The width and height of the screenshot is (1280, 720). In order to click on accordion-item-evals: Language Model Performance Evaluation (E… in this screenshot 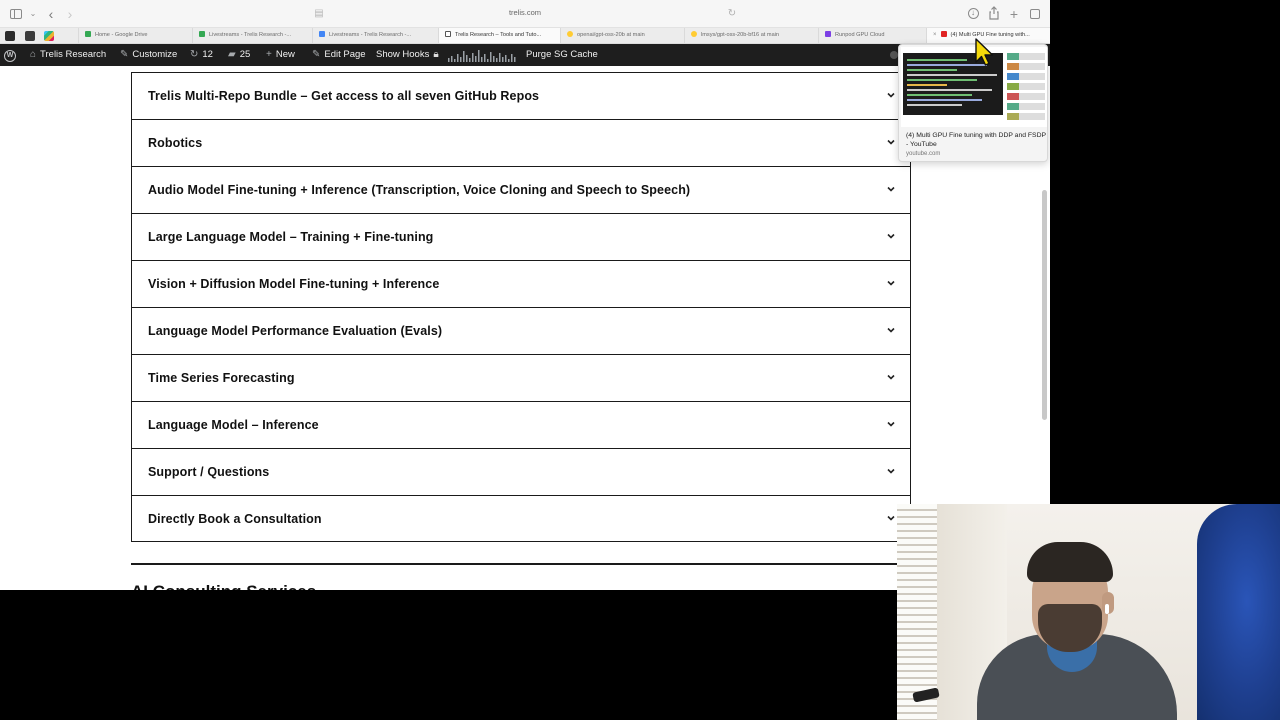, I will do `click(521, 330)`.